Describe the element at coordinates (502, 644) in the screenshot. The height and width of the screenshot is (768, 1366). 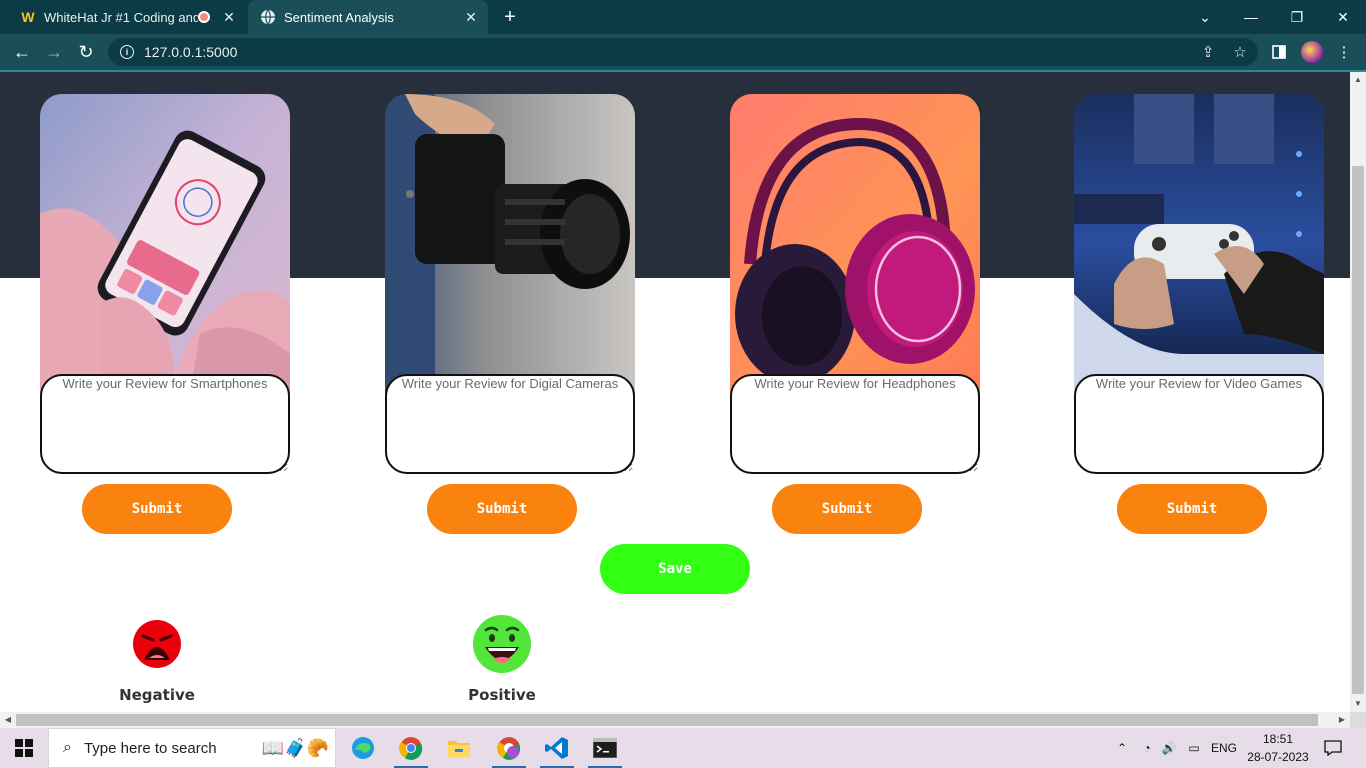
I see `happy-face-icon` at that location.